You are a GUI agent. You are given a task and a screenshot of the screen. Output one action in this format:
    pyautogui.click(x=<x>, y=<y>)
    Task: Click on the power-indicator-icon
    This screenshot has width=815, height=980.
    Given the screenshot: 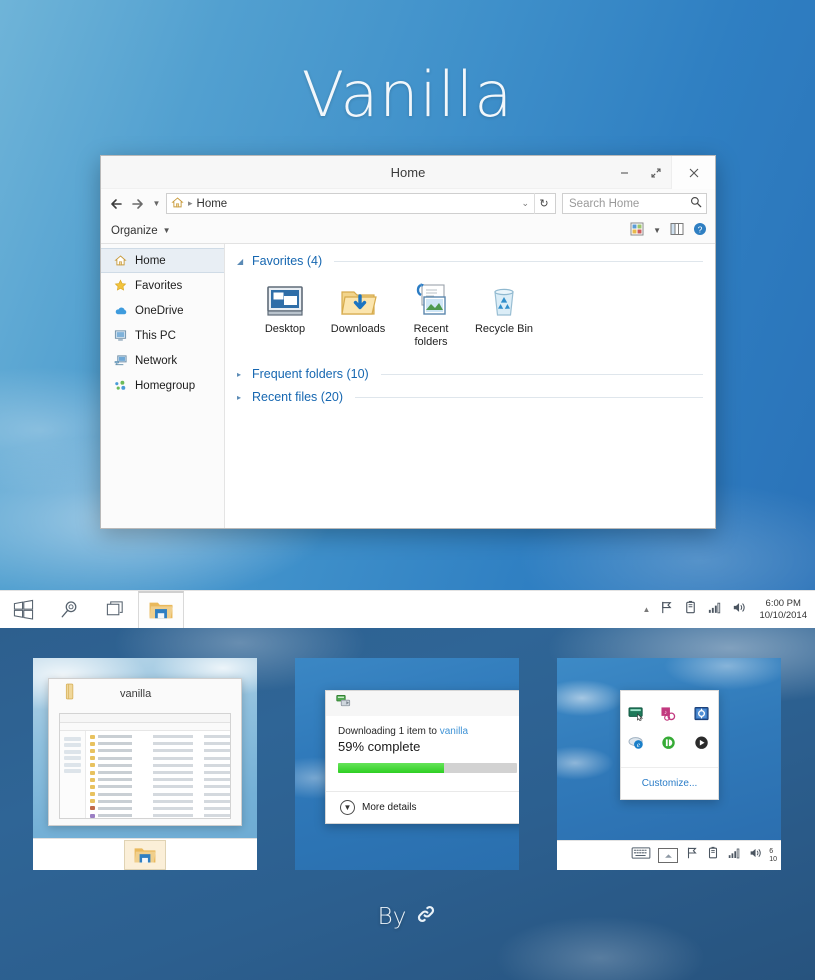 What is the action you would take?
    pyautogui.click(x=669, y=745)
    